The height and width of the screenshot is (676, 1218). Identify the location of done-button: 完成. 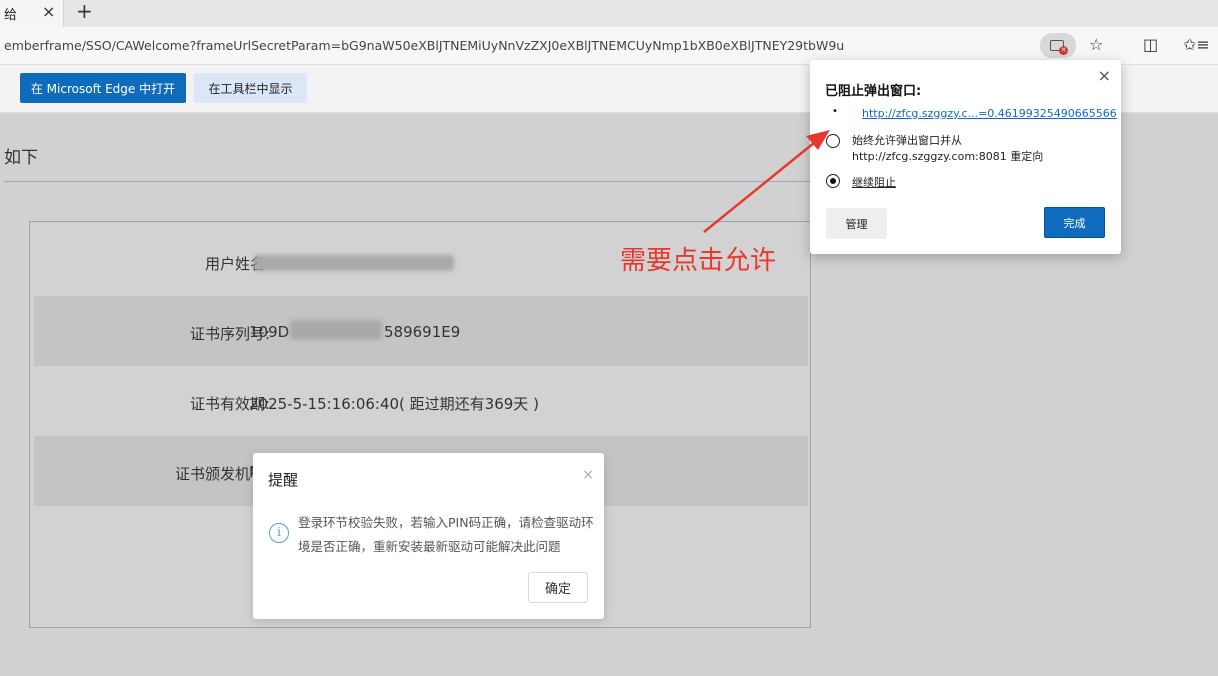
(1074, 222).